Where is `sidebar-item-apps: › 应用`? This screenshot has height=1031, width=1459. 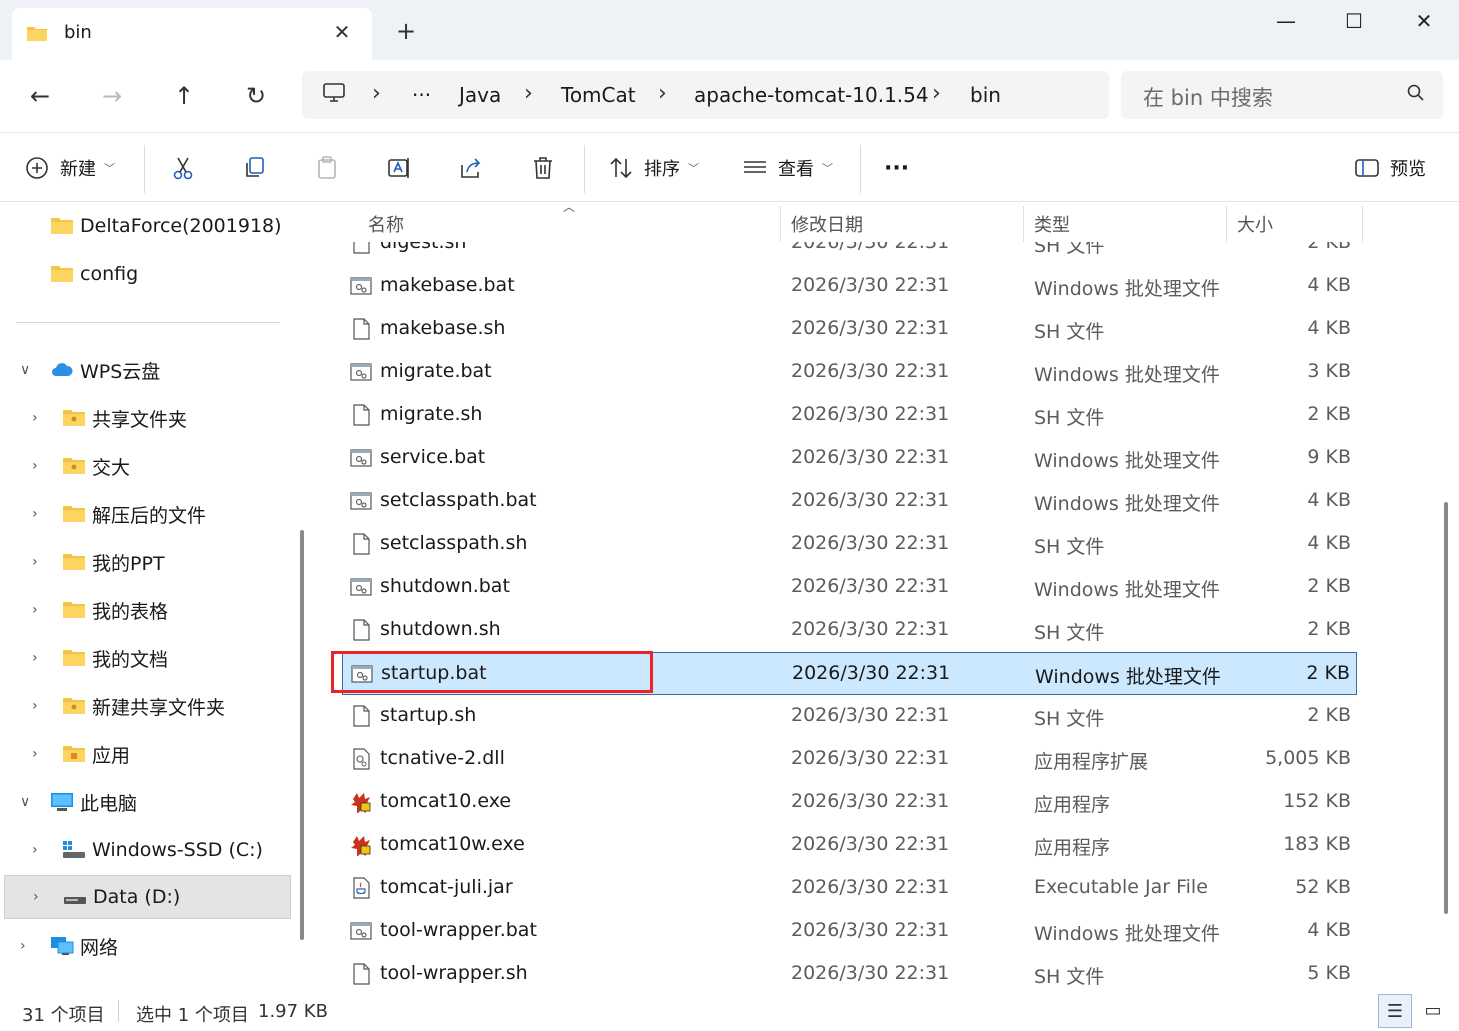 sidebar-item-apps: › 应用 is located at coordinates (146, 754).